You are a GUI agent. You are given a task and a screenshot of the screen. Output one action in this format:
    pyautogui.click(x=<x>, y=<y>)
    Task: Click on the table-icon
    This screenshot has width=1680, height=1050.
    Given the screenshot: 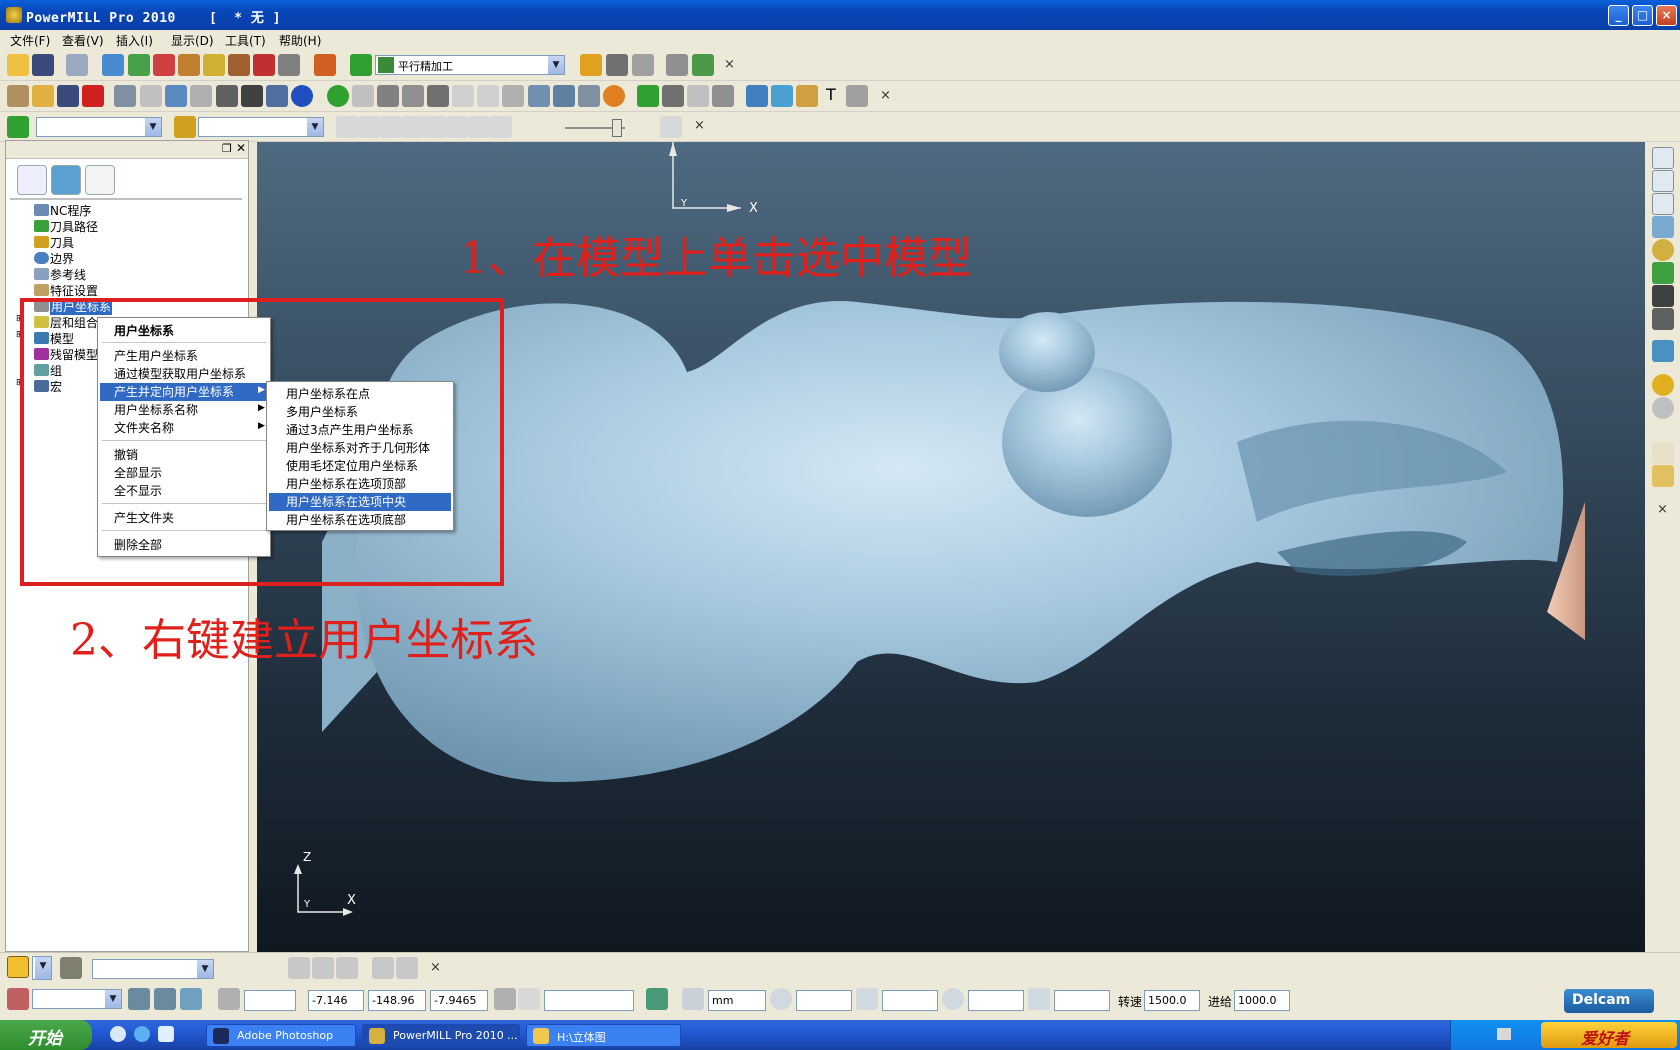 What is the action you would take?
    pyautogui.click(x=252, y=96)
    